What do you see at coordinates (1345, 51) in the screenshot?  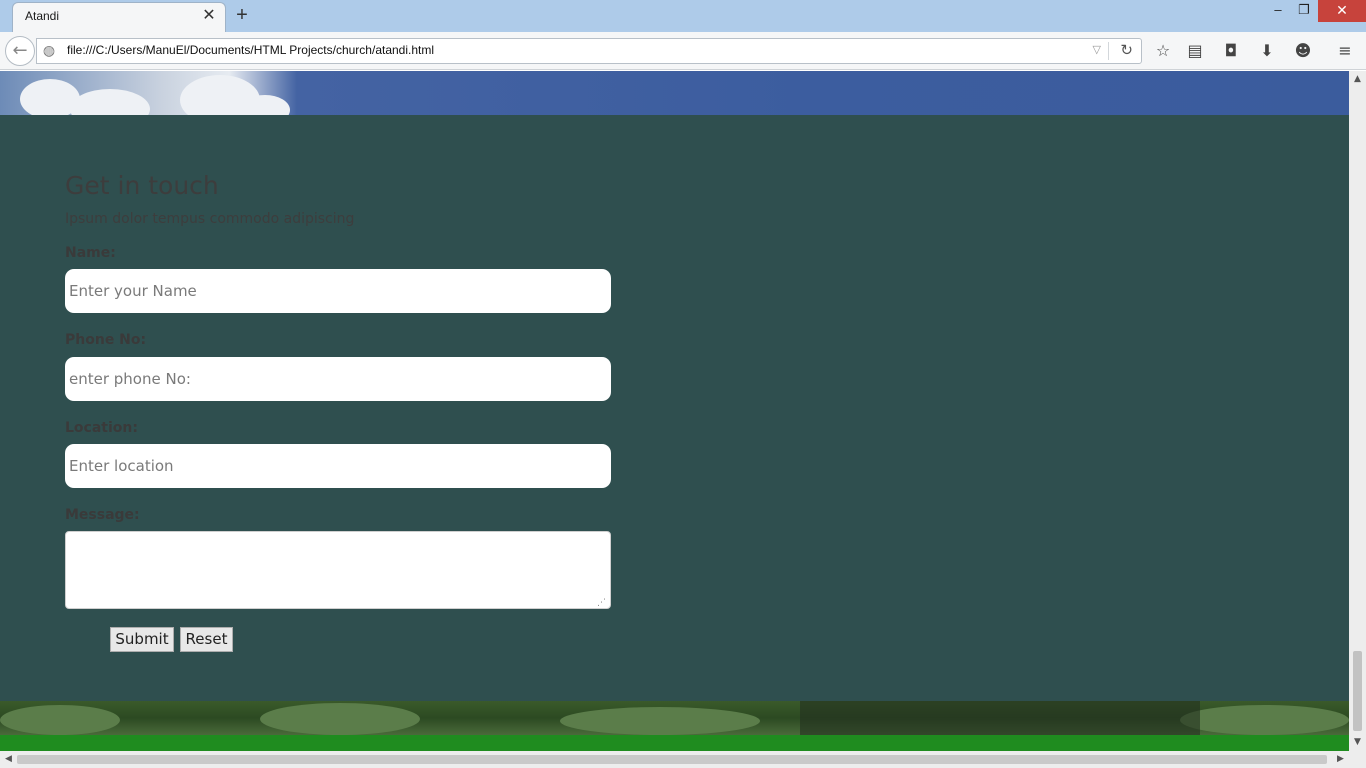 I see `hamburger-menu-icon: ≡` at bounding box center [1345, 51].